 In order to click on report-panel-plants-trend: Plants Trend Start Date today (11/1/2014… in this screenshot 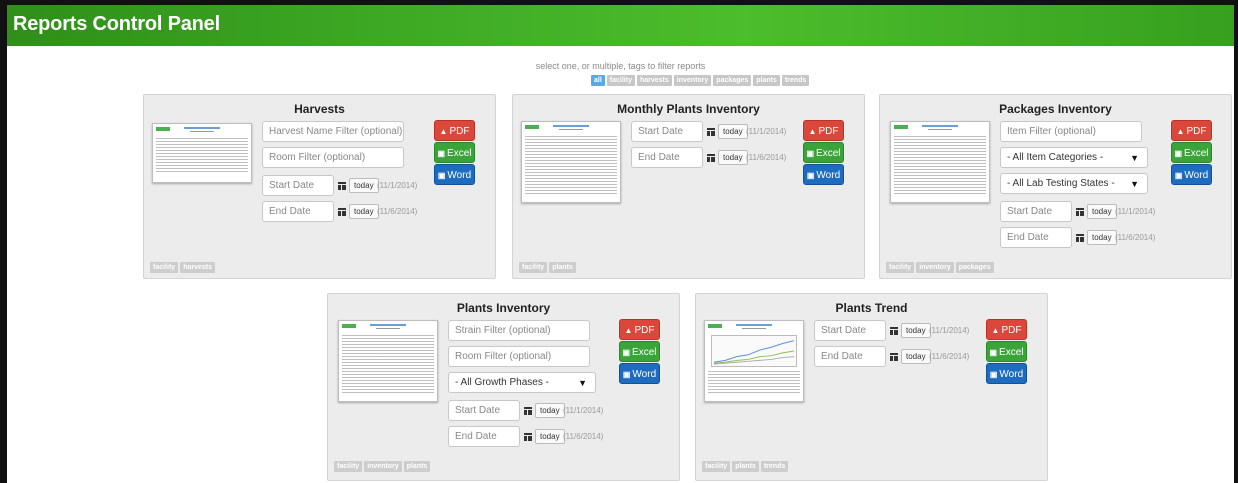, I will do `click(871, 387)`.